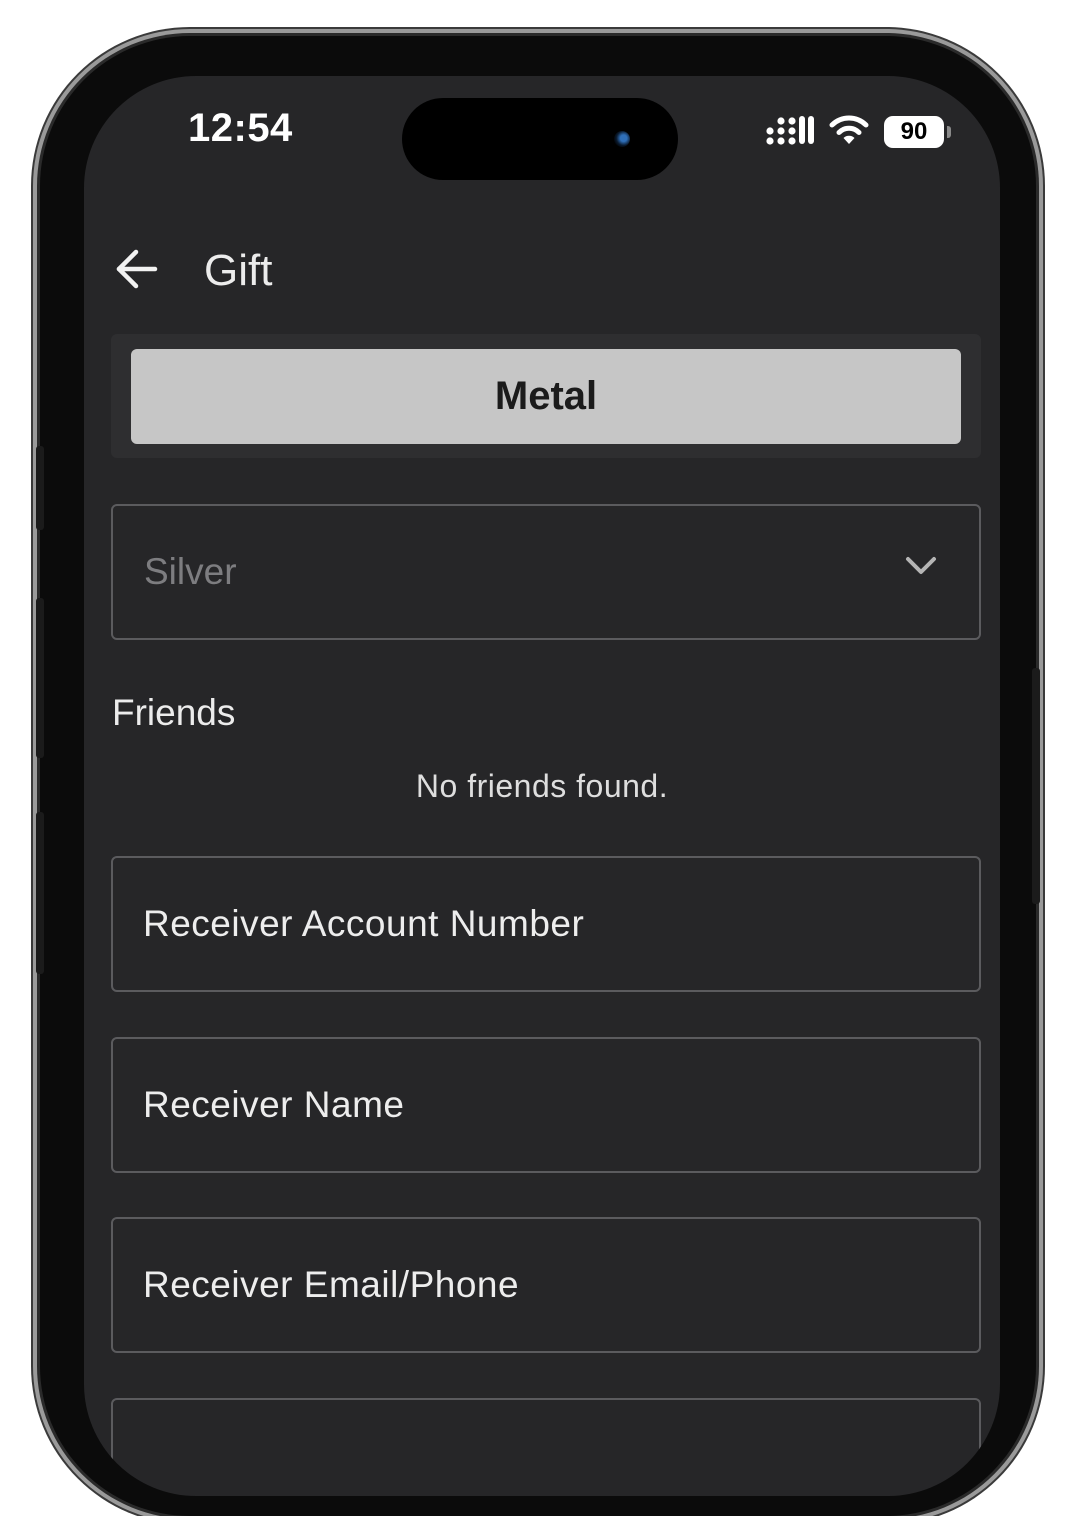  I want to click on receiver-name-input: Receiver Name, so click(546, 1105).